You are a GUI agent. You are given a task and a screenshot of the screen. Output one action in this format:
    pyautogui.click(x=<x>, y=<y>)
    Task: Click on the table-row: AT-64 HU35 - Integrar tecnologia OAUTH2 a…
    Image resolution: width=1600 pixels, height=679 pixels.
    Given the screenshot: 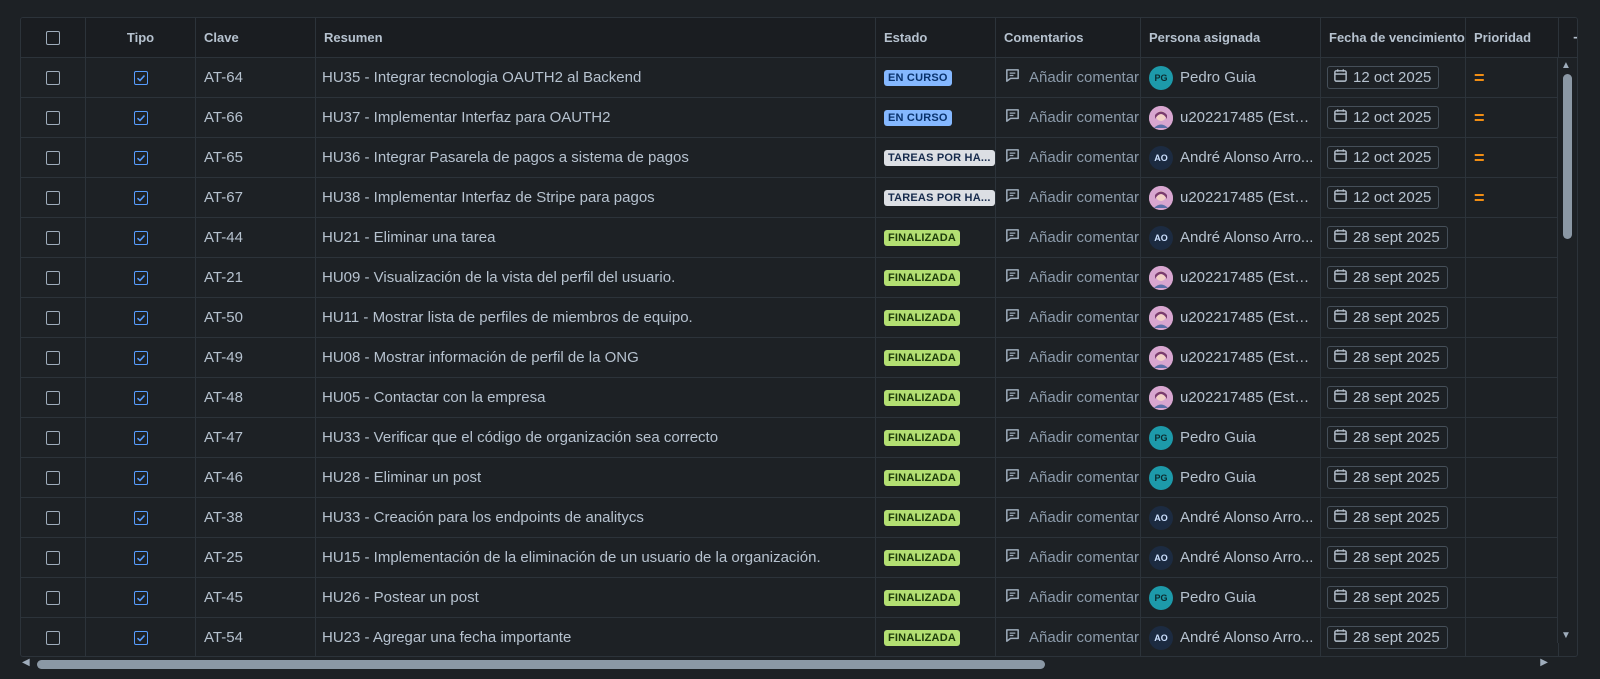 What is the action you would take?
    pyautogui.click(x=799, y=78)
    